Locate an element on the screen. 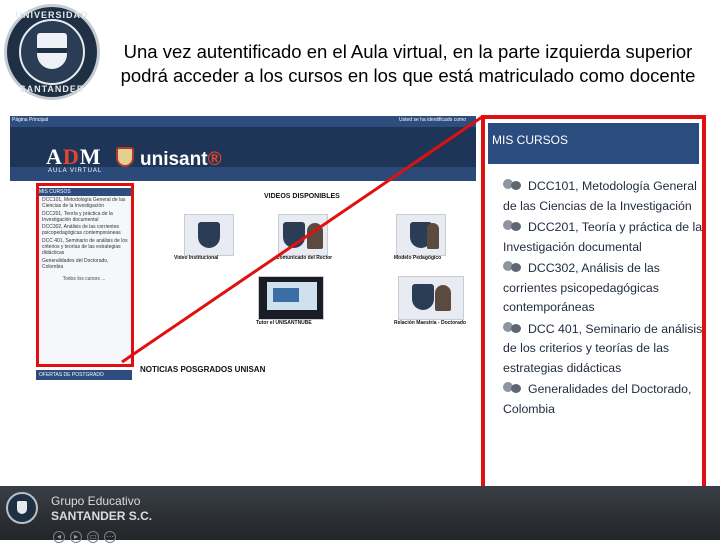 The image size is (720, 544). footer-bar: Grupo Educativo SANTANDER S.C. ◂ ▸ ▭ ⋯ is located at coordinates (360, 514).